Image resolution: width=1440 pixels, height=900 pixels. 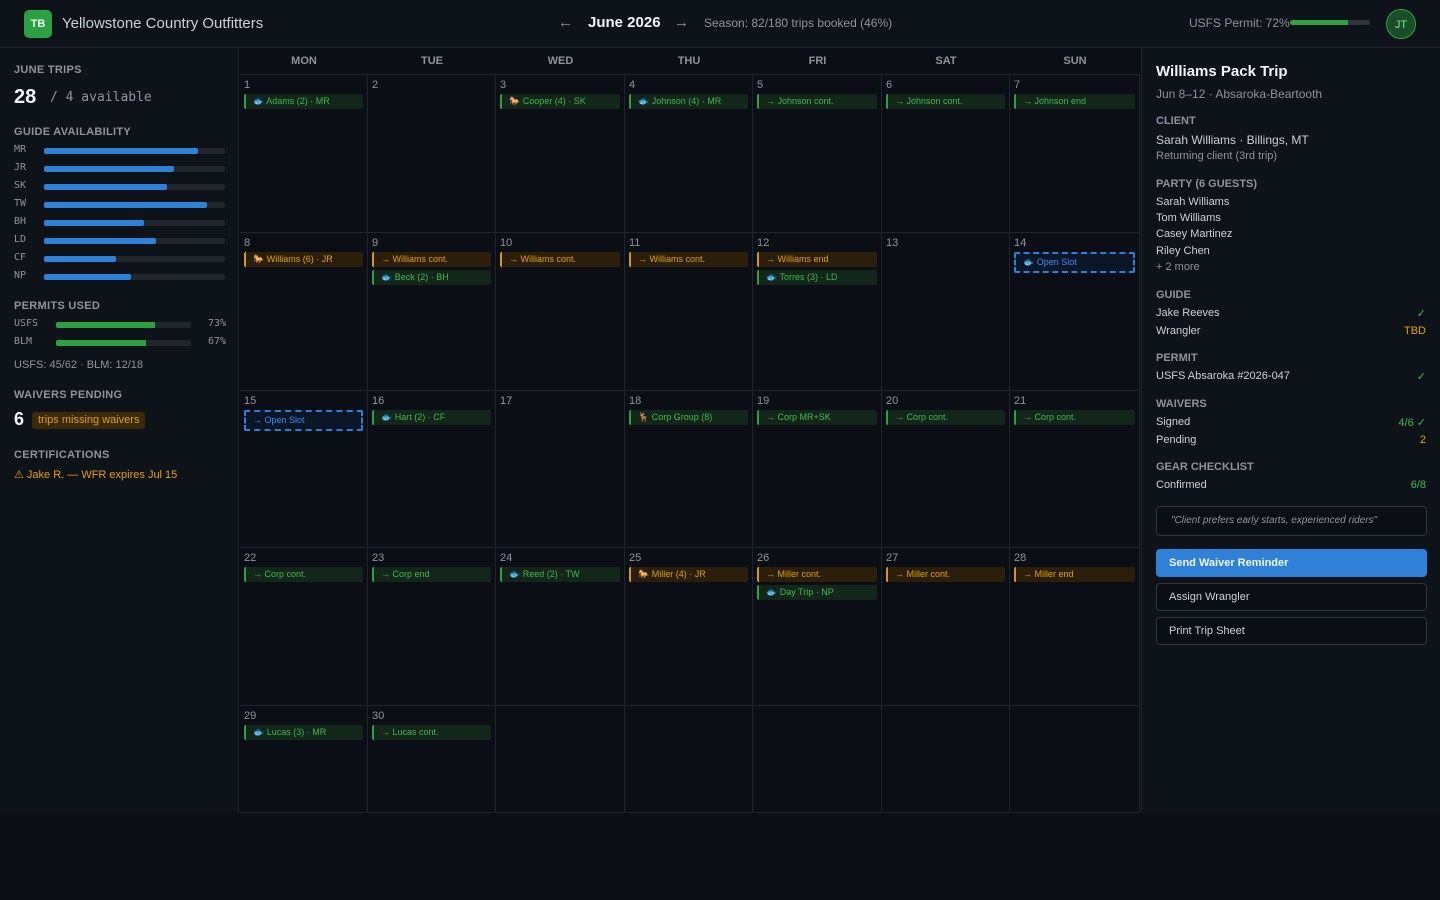 I want to click on guide-availability-row: LD, so click(x=120, y=241).